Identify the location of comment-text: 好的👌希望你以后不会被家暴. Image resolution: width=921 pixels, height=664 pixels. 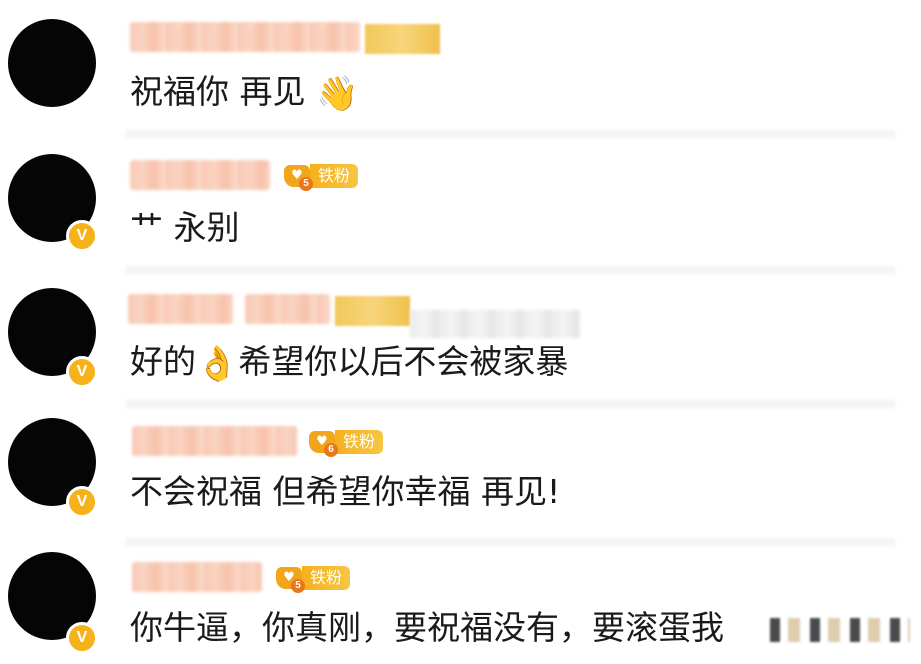
(349, 363).